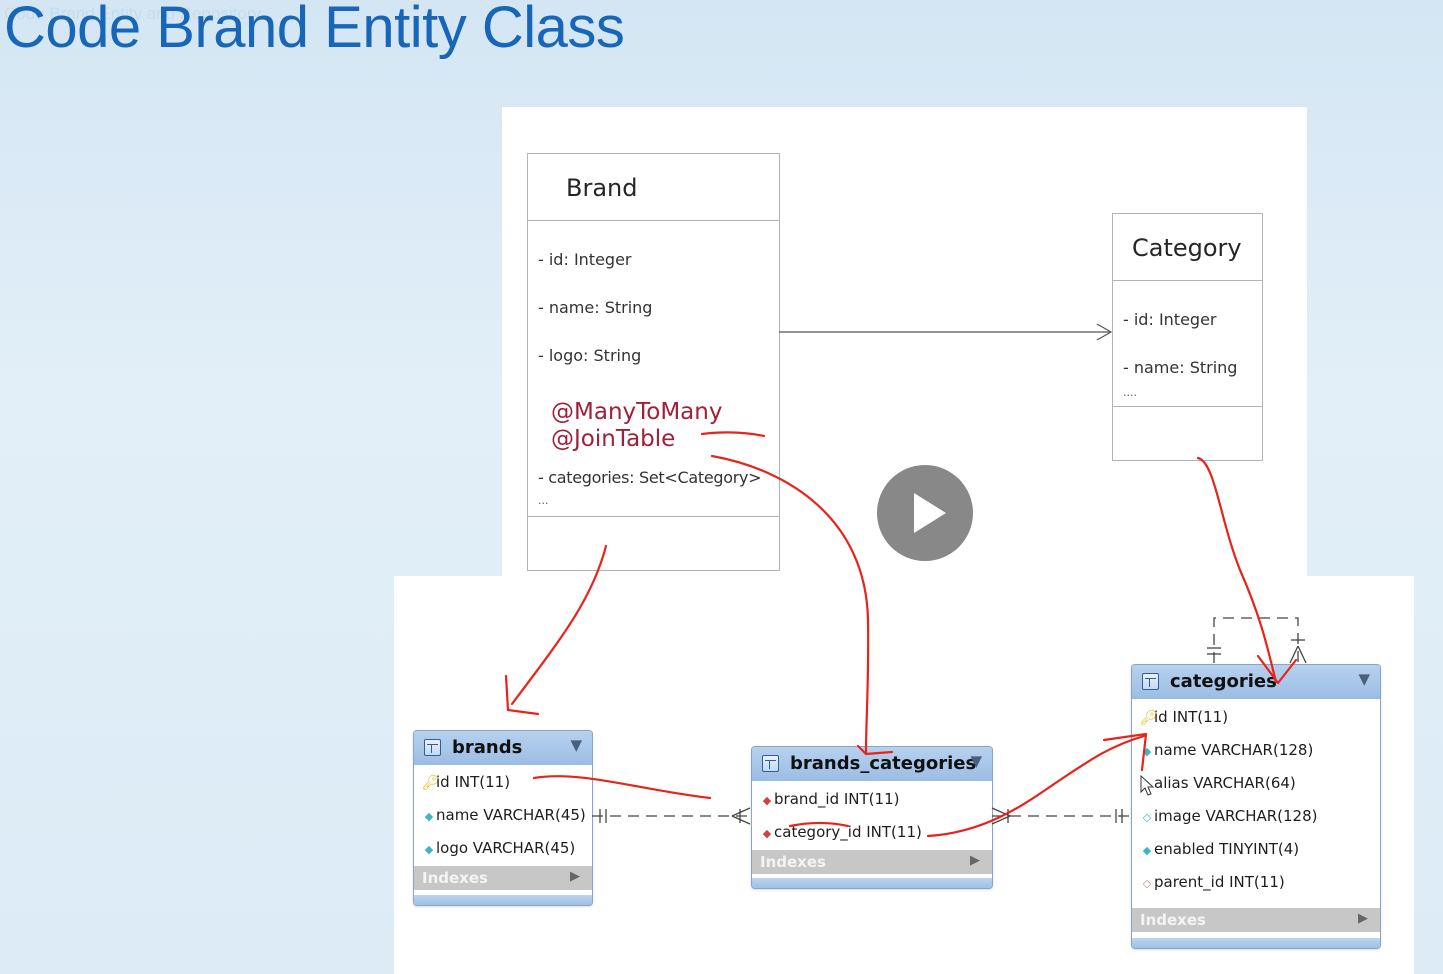  Describe the element at coordinates (487, 747) in the screenshot. I see `erd-table-title: brands` at that location.